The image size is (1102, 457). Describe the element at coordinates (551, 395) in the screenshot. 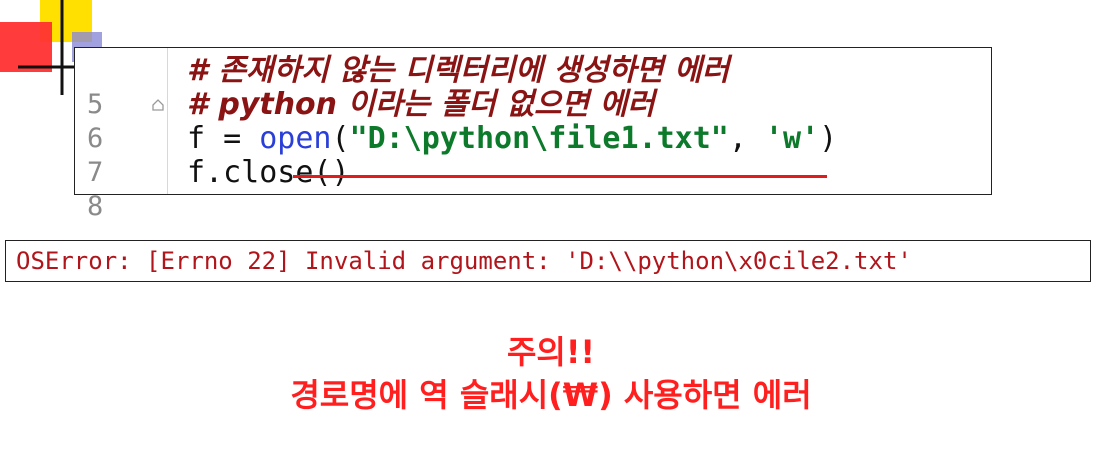

I see `warning-message: 경로명에 역 슬래시(₩) 사용하면 에러` at that location.